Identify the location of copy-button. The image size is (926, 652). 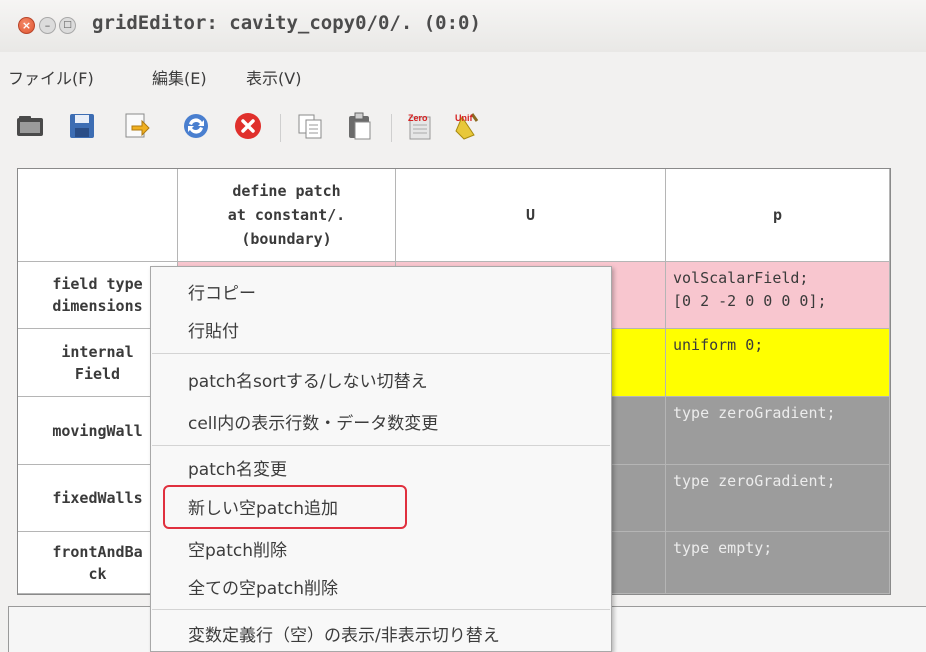
(310, 126).